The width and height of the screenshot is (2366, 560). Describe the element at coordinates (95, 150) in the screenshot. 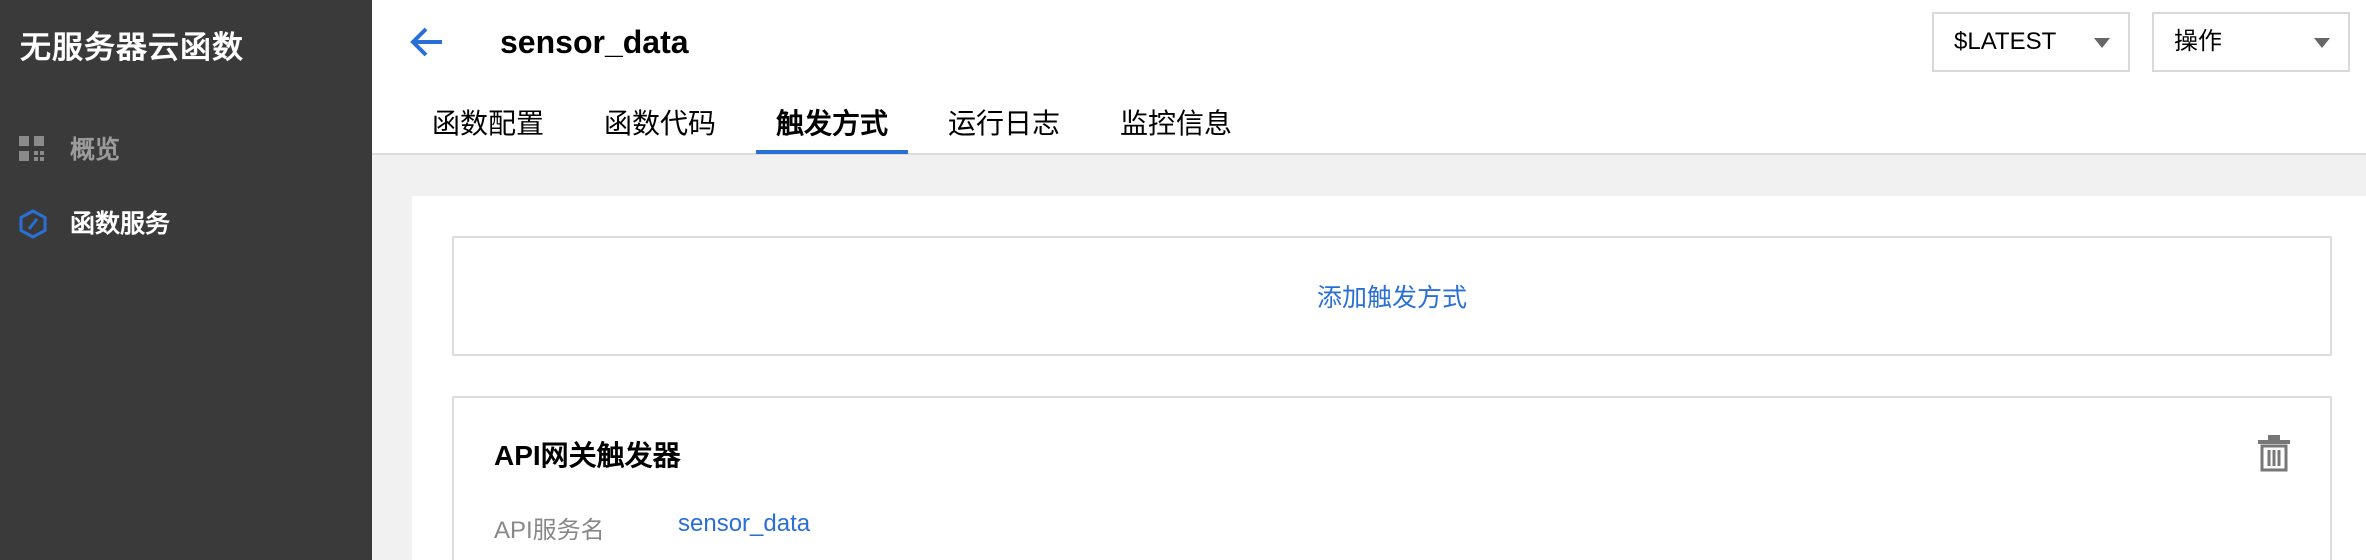

I see `sidebar-item-label: 概览` at that location.